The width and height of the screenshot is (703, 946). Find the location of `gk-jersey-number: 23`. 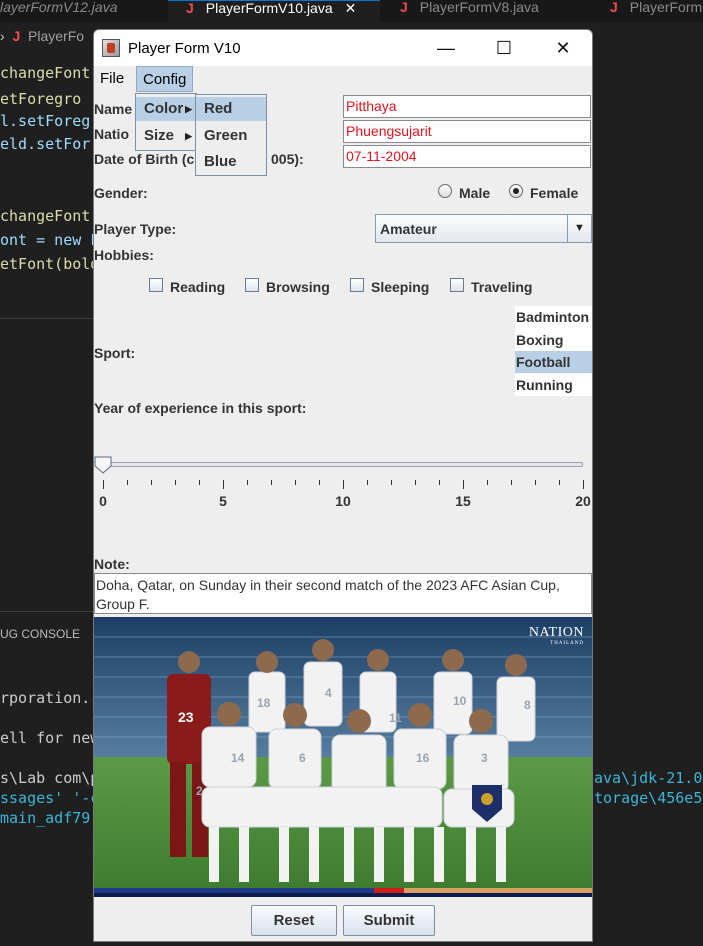

gk-jersey-number: 23 is located at coordinates (186, 717).